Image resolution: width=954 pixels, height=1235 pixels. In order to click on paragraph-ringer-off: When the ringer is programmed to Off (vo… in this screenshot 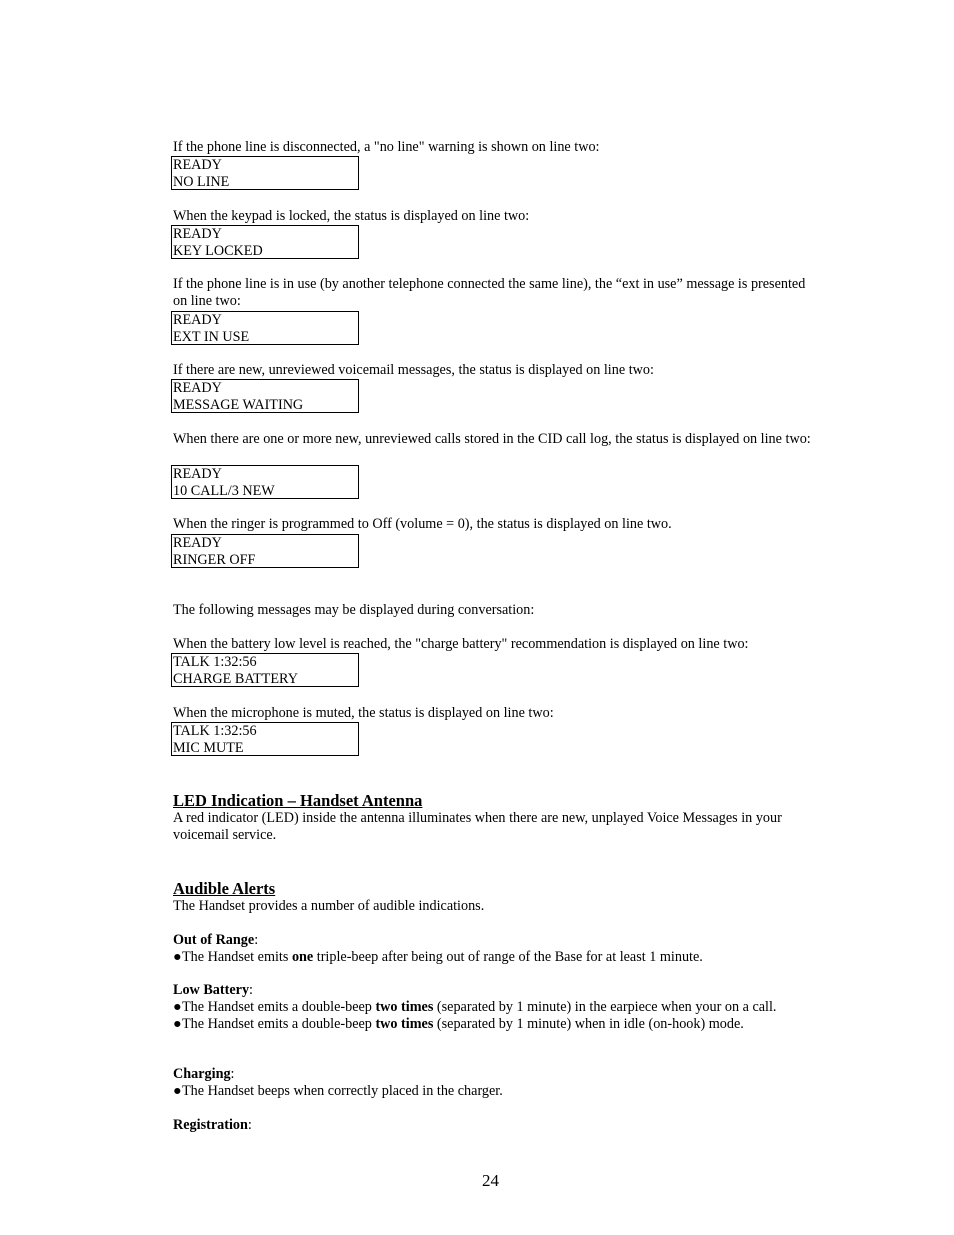, I will do `click(422, 524)`.